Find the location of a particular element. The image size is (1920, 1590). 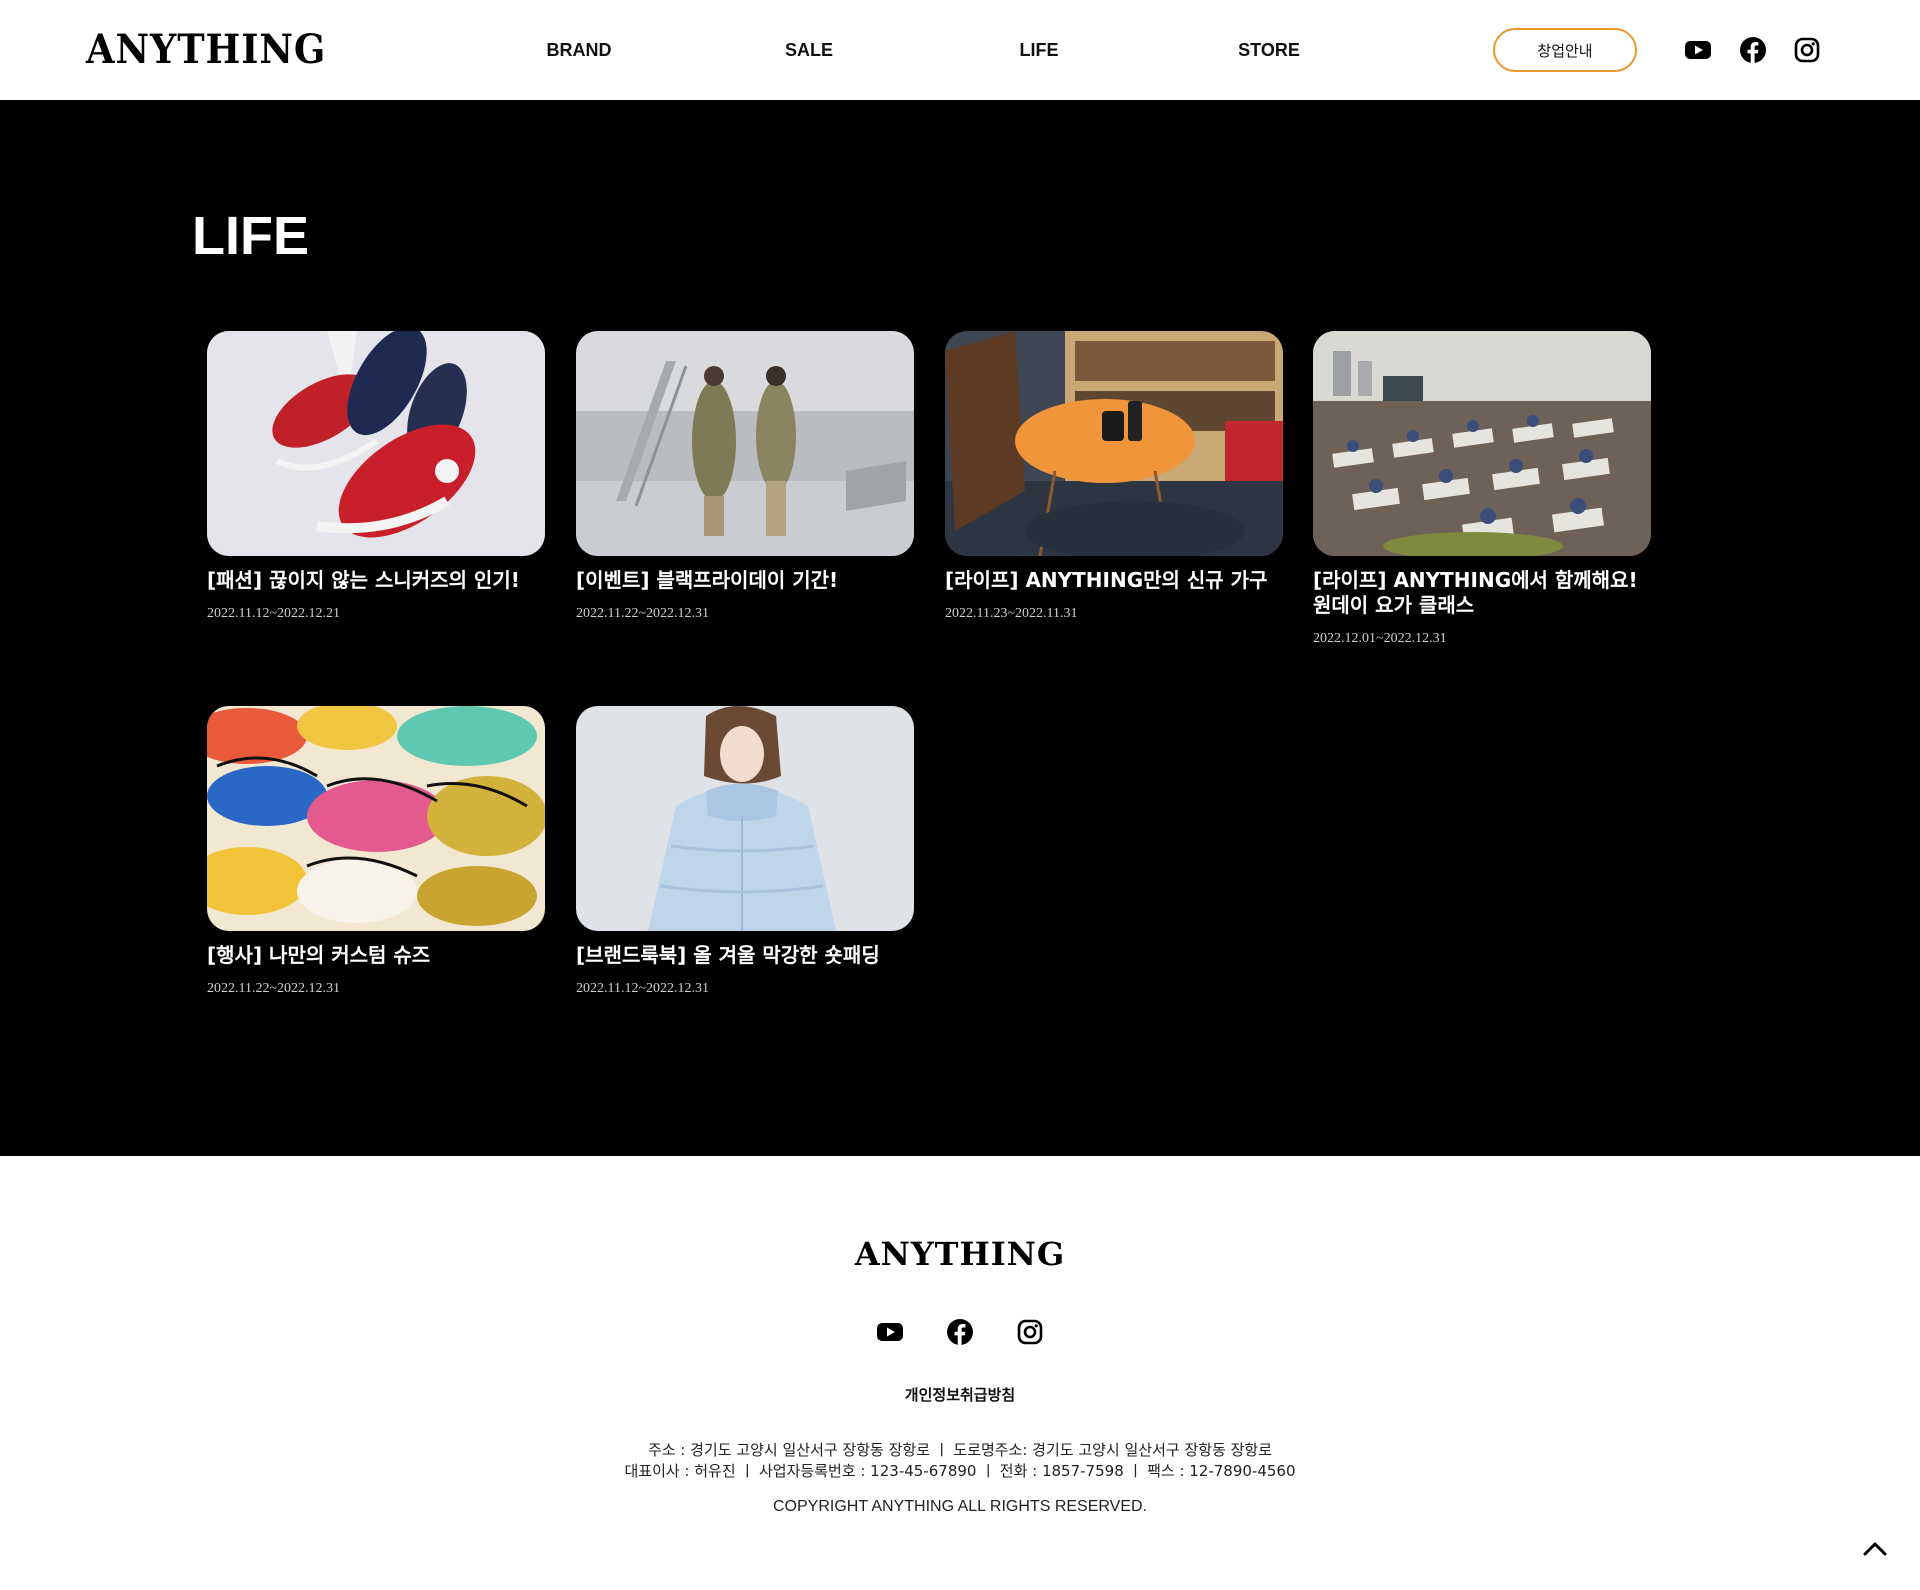

section-title: LIFE is located at coordinates (250, 236).